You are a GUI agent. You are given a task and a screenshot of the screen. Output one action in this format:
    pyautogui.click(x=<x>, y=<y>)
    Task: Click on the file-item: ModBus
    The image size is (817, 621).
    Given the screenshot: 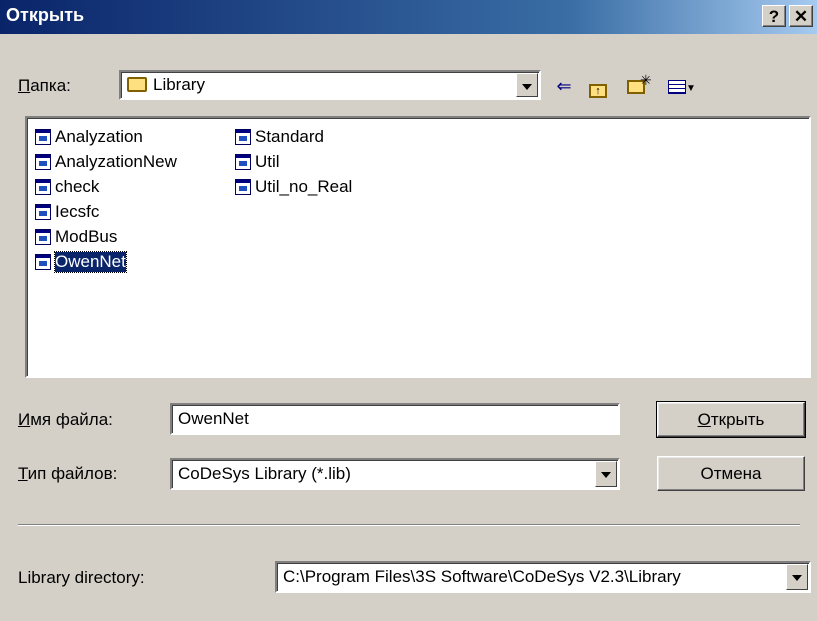 What is the action you would take?
    pyautogui.click(x=76, y=237)
    